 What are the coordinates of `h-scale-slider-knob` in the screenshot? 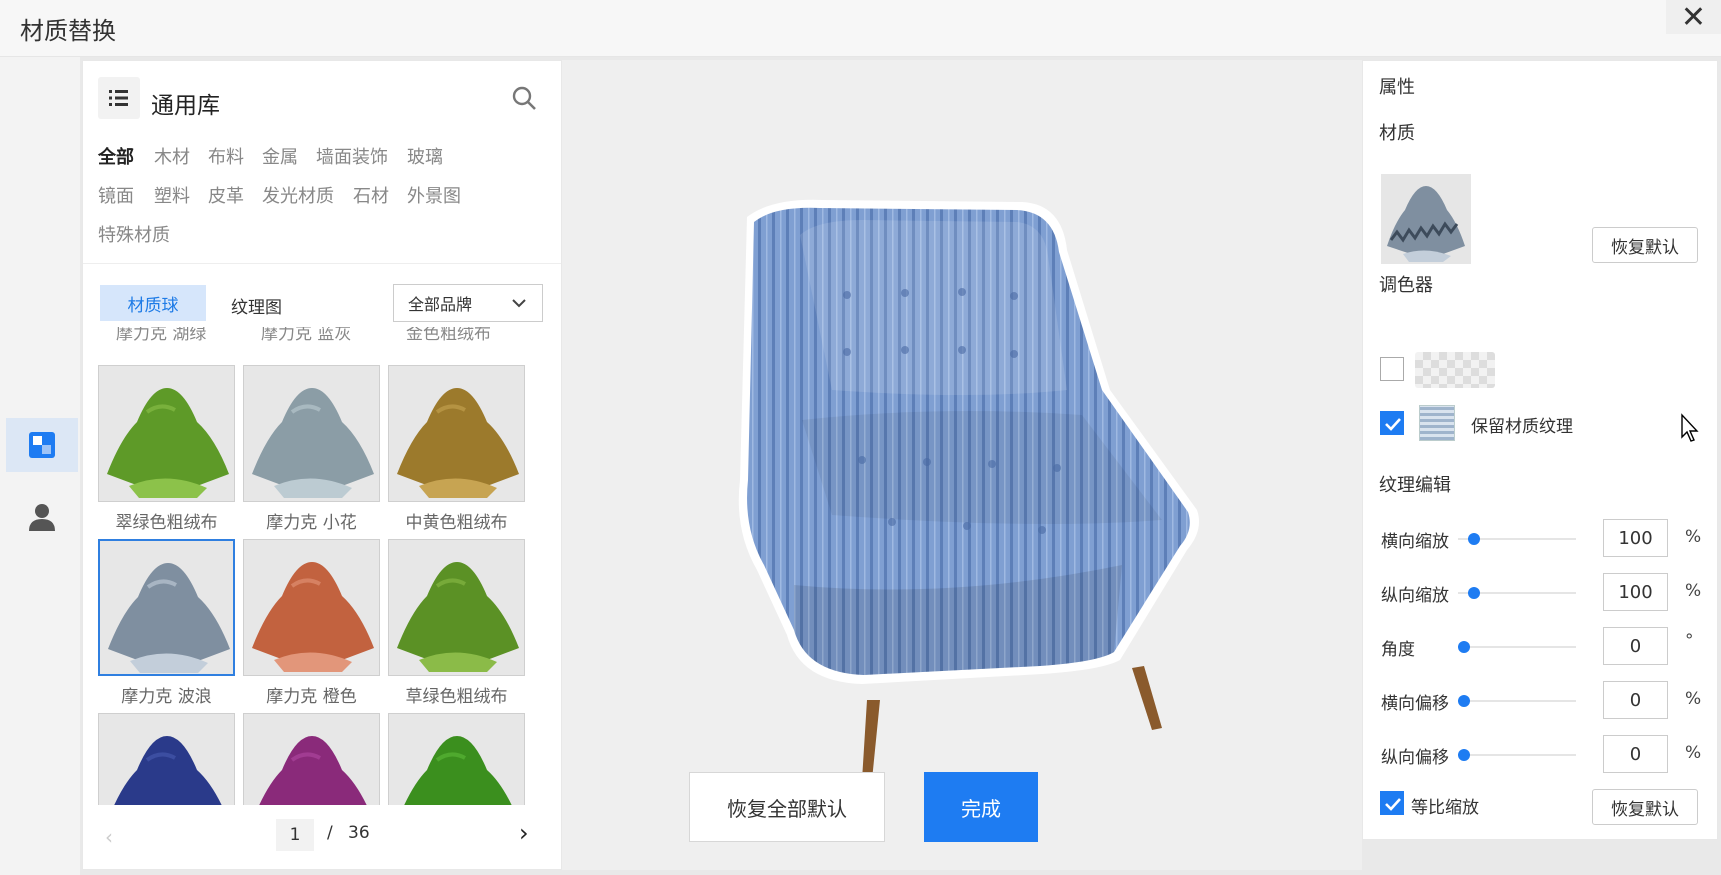 It's located at (1474, 539).